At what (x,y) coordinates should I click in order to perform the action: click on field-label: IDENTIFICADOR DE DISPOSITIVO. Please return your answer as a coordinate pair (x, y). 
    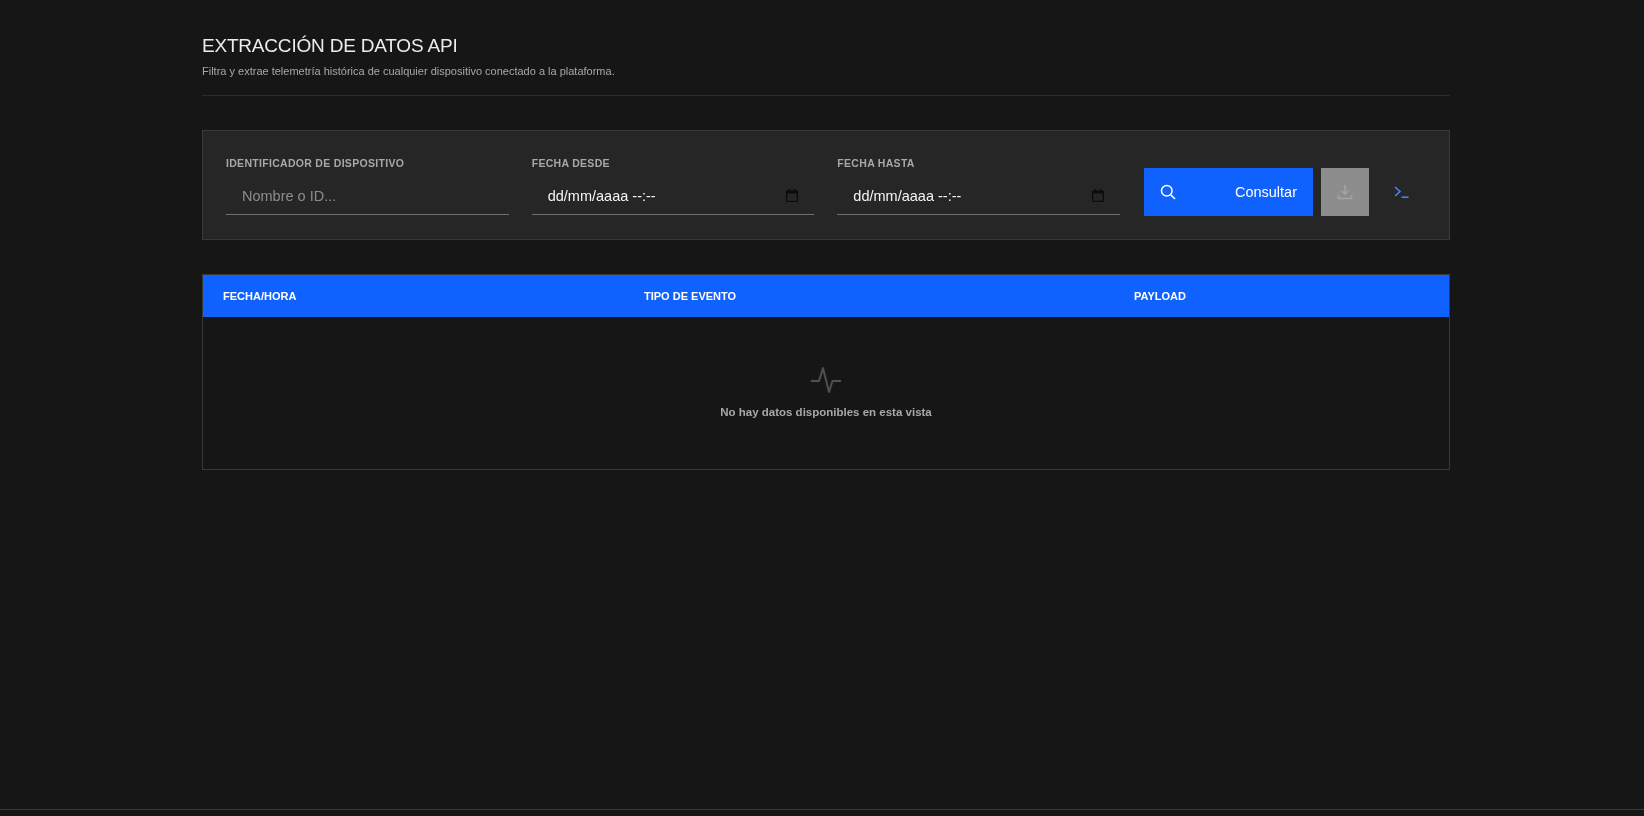
    Looking at the image, I should click on (315, 163).